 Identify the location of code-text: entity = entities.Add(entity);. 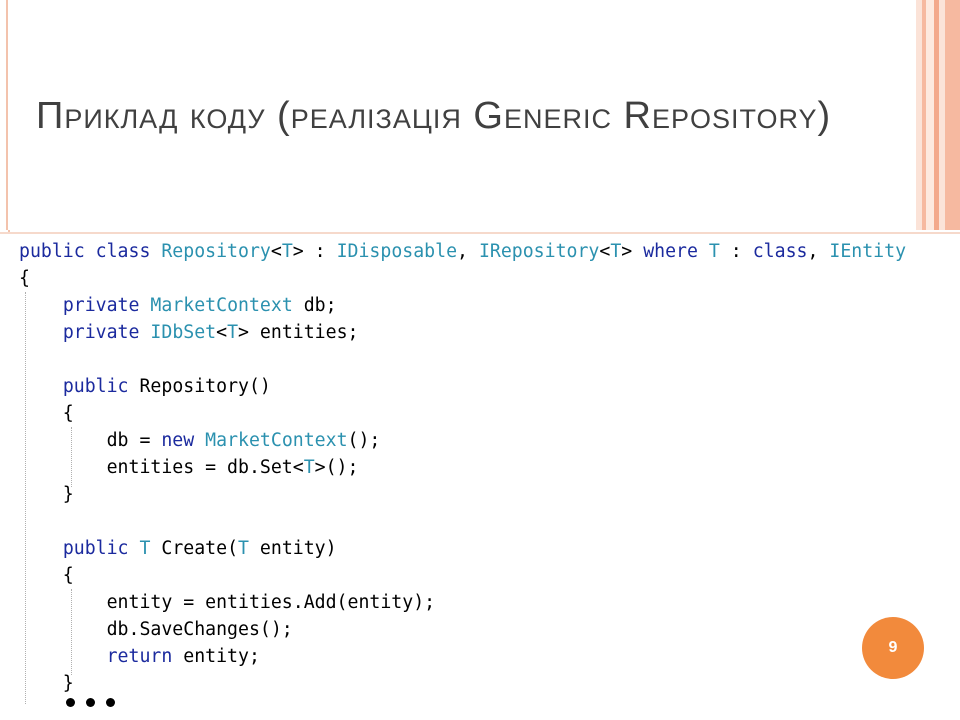
(227, 602).